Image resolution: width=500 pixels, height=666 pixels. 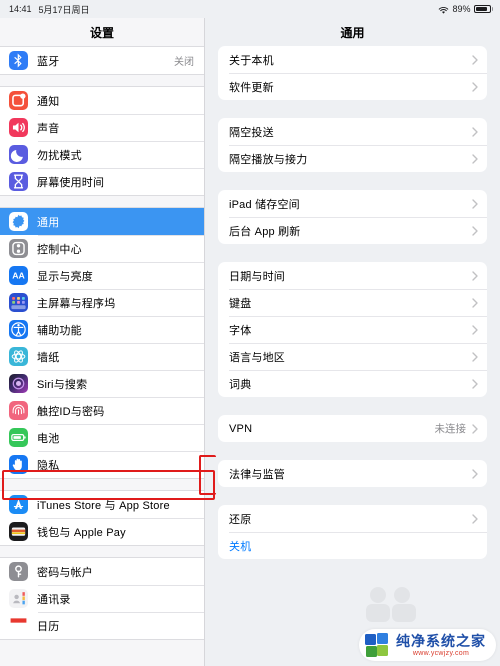 What do you see at coordinates (102, 127) in the screenshot?
I see `sidebar-item-sounds: 声音` at bounding box center [102, 127].